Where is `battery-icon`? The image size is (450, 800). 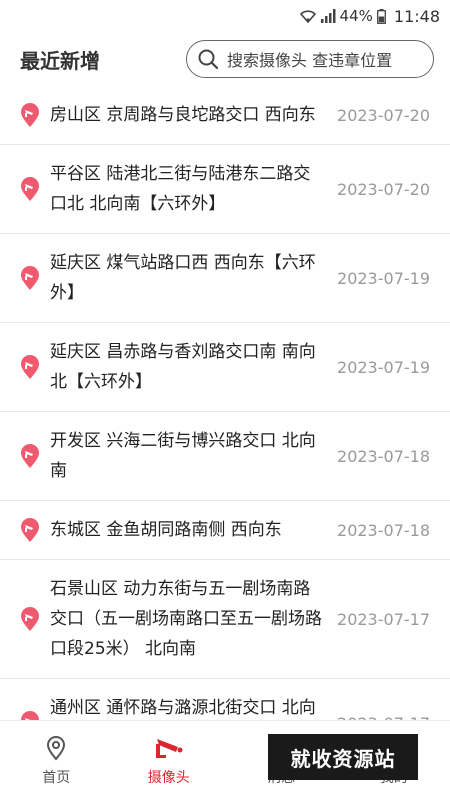
battery-icon is located at coordinates (381, 16).